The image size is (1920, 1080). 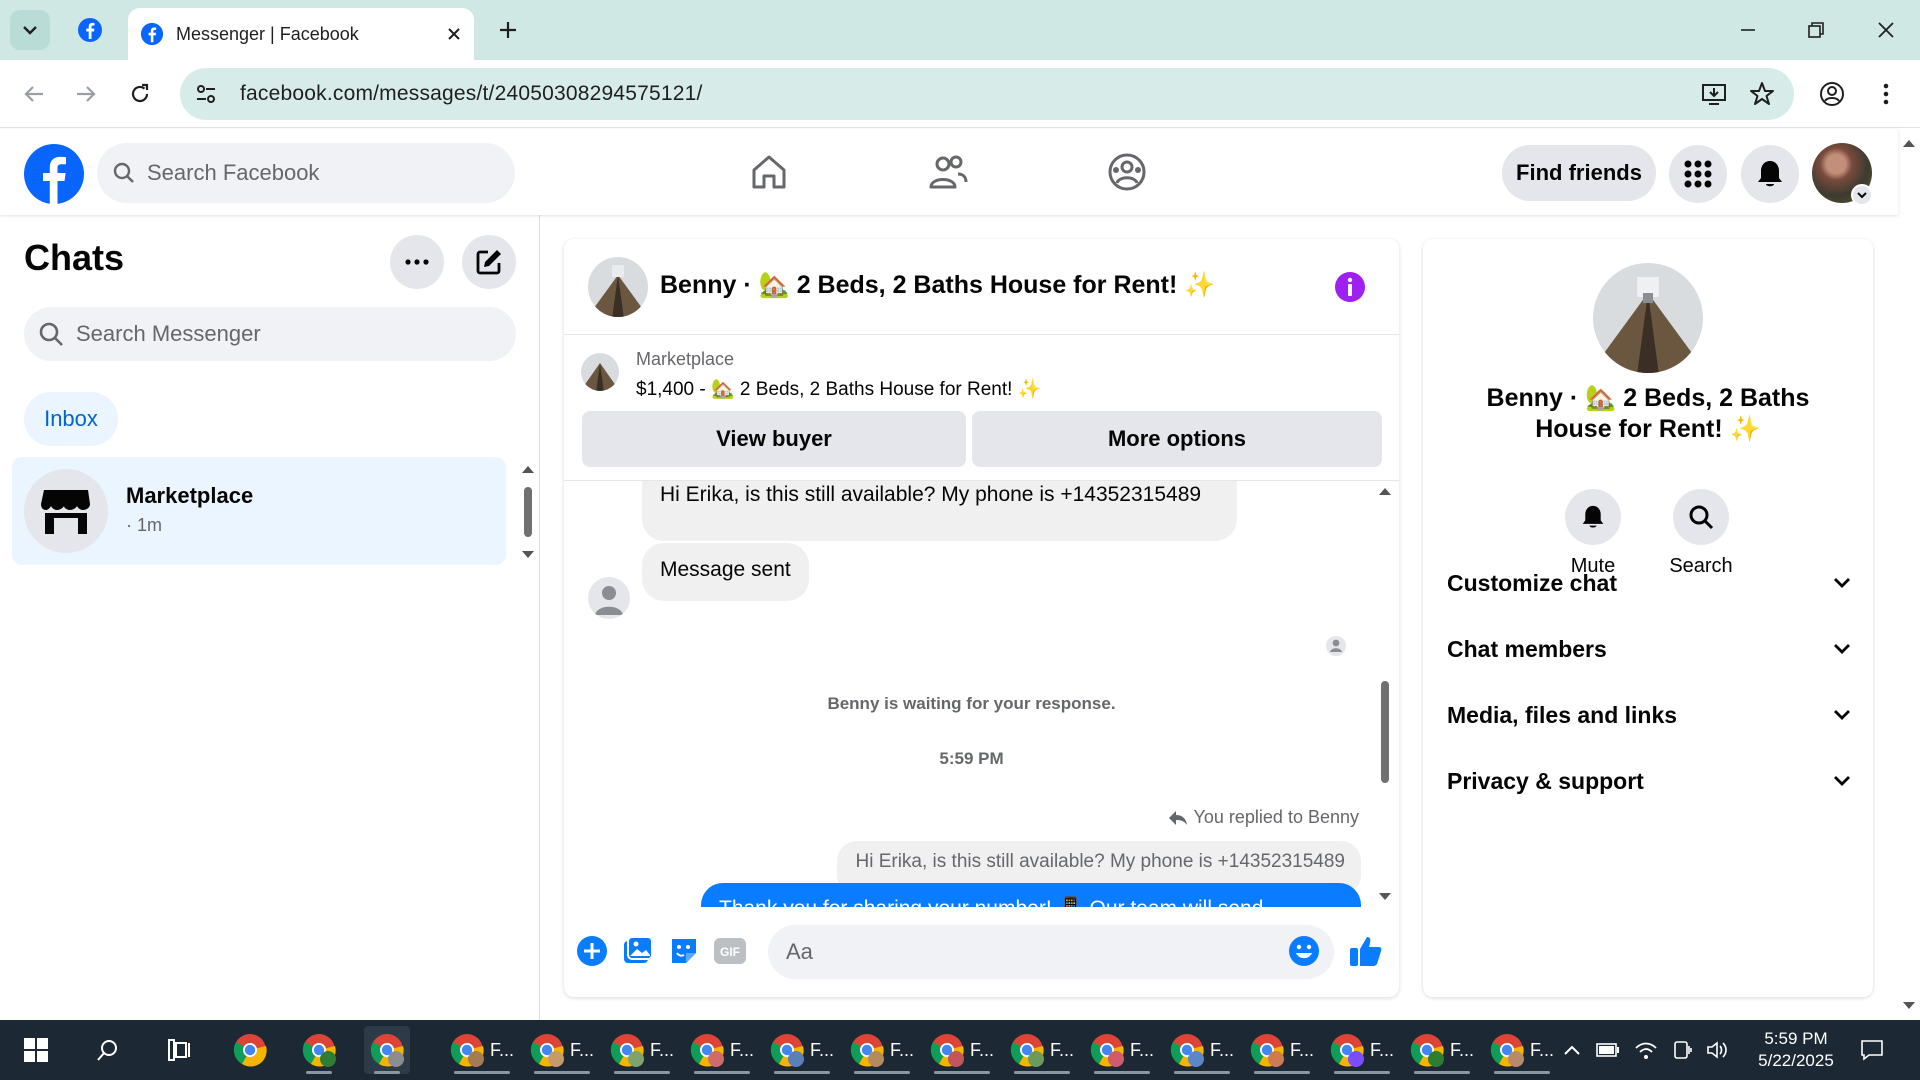 I want to click on notifications-button, so click(x=1770, y=174).